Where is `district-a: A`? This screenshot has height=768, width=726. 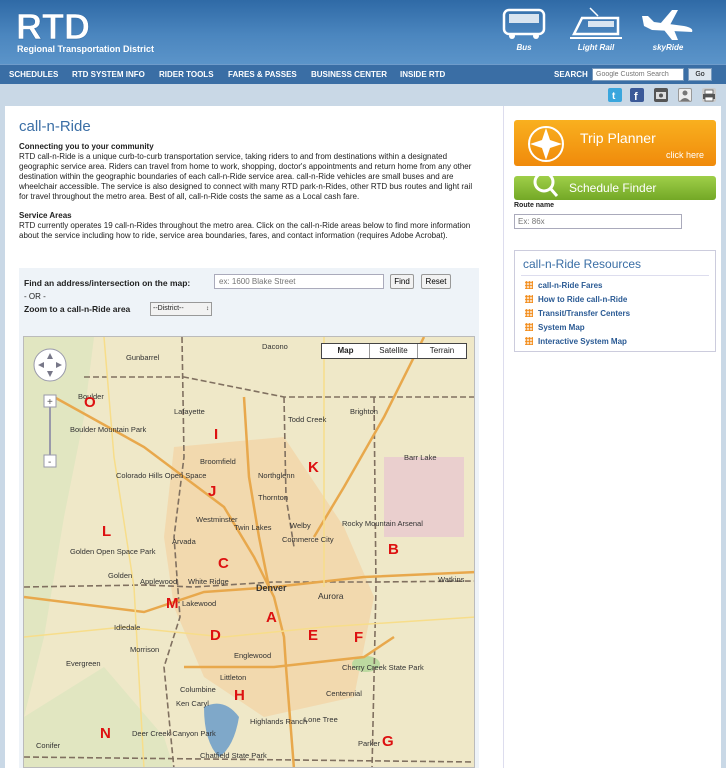 district-a: A is located at coordinates (271, 617).